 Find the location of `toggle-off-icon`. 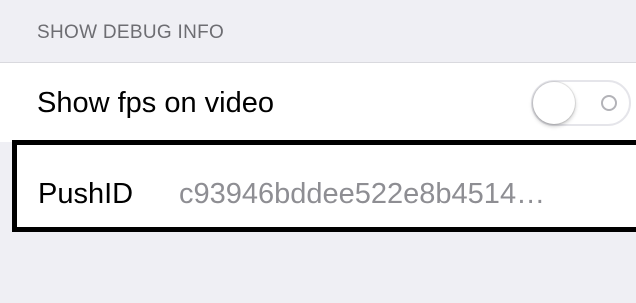

toggle-off-icon is located at coordinates (609, 103).